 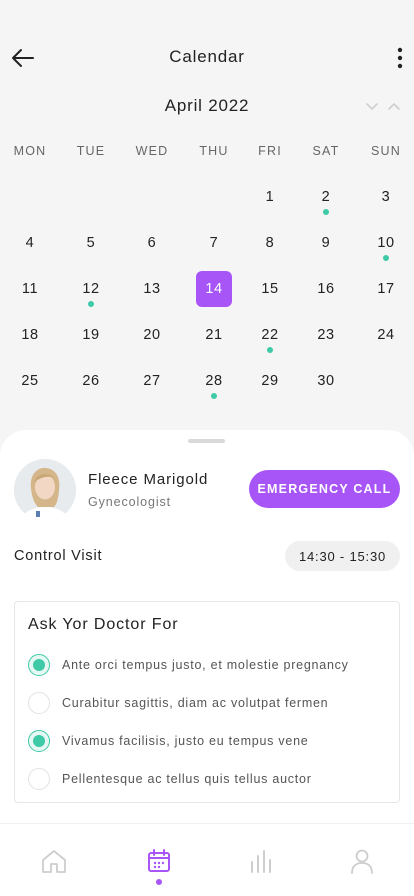 I want to click on sheet-handle, so click(x=206, y=441).